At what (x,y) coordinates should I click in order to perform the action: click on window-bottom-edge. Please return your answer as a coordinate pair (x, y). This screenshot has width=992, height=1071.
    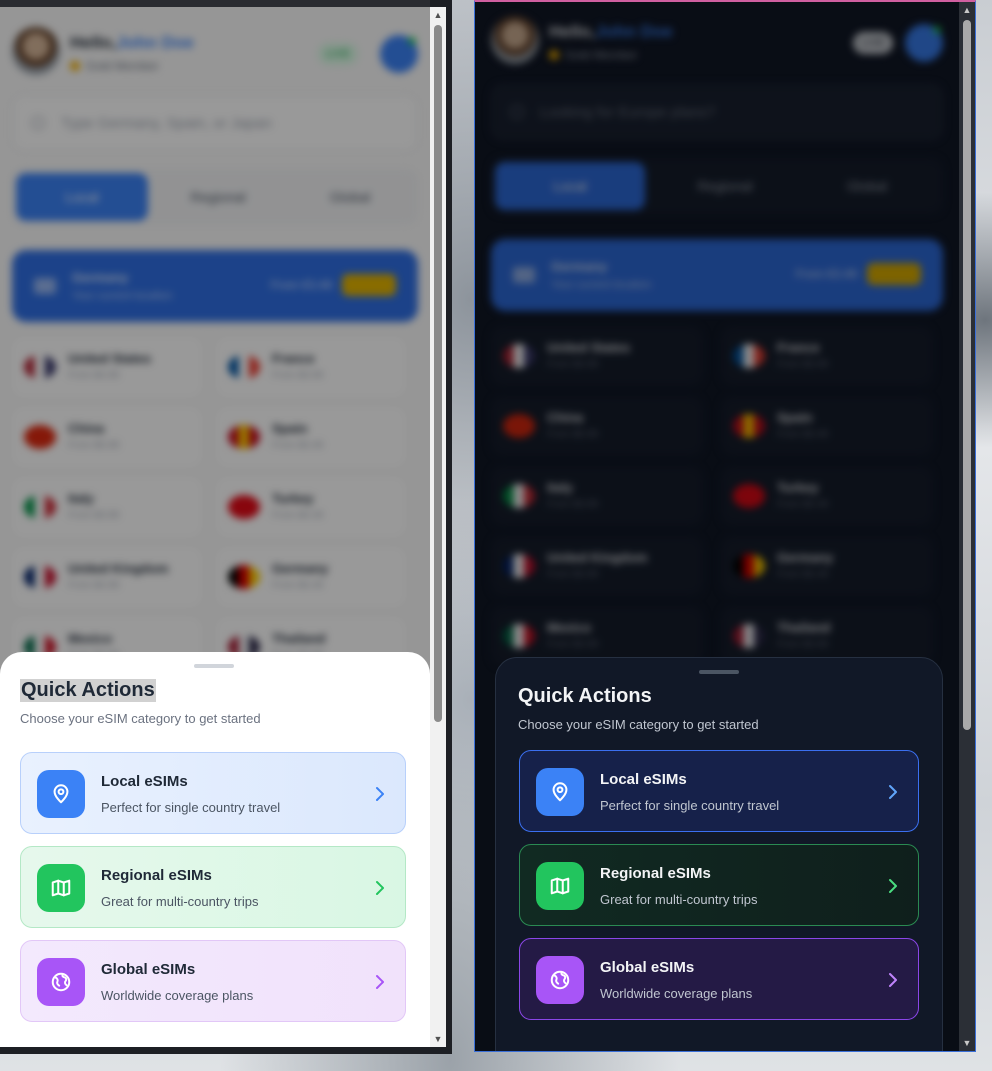
    Looking at the image, I should click on (226, 1050).